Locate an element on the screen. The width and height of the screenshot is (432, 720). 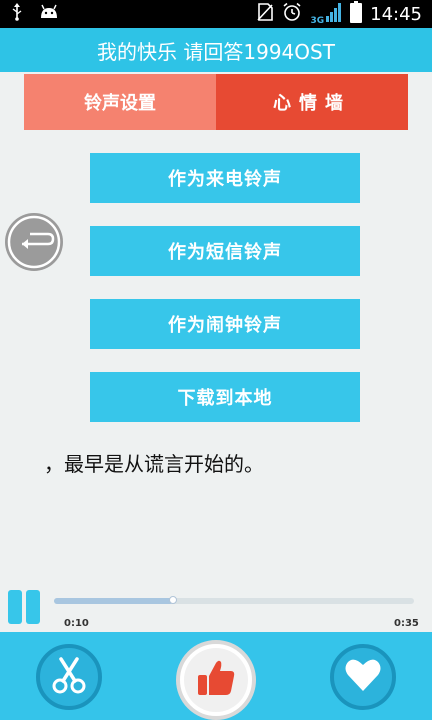
download-to-local-button: 下载到本地 is located at coordinates (225, 397).